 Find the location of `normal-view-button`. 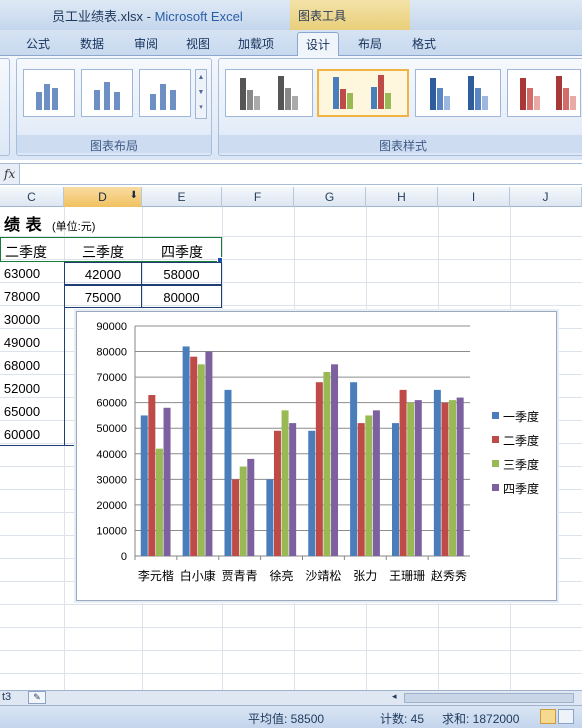

normal-view-button is located at coordinates (548, 716).